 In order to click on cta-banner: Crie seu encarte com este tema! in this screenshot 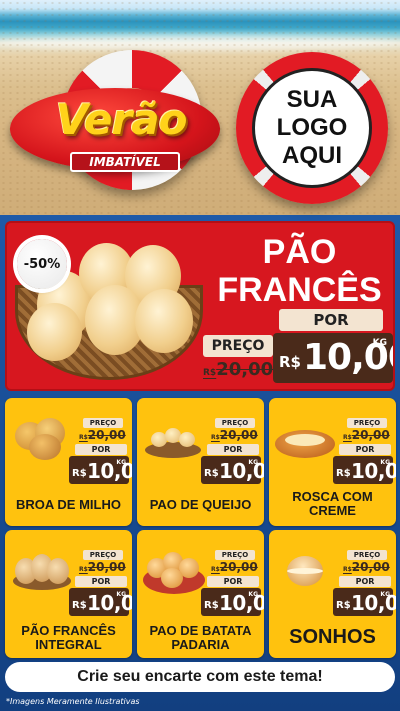, I will do `click(200, 677)`.